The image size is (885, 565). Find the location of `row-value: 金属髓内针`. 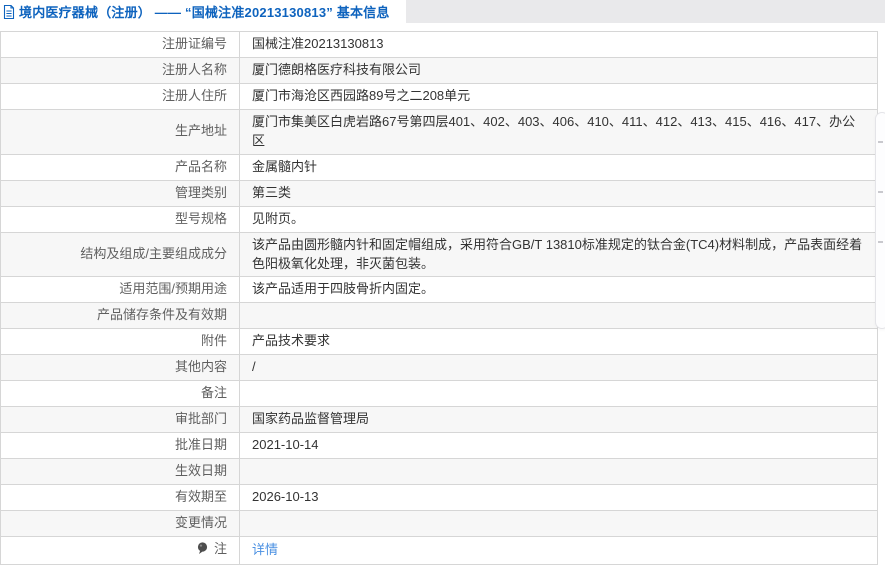

row-value: 金属髓内针 is located at coordinates (558, 167).